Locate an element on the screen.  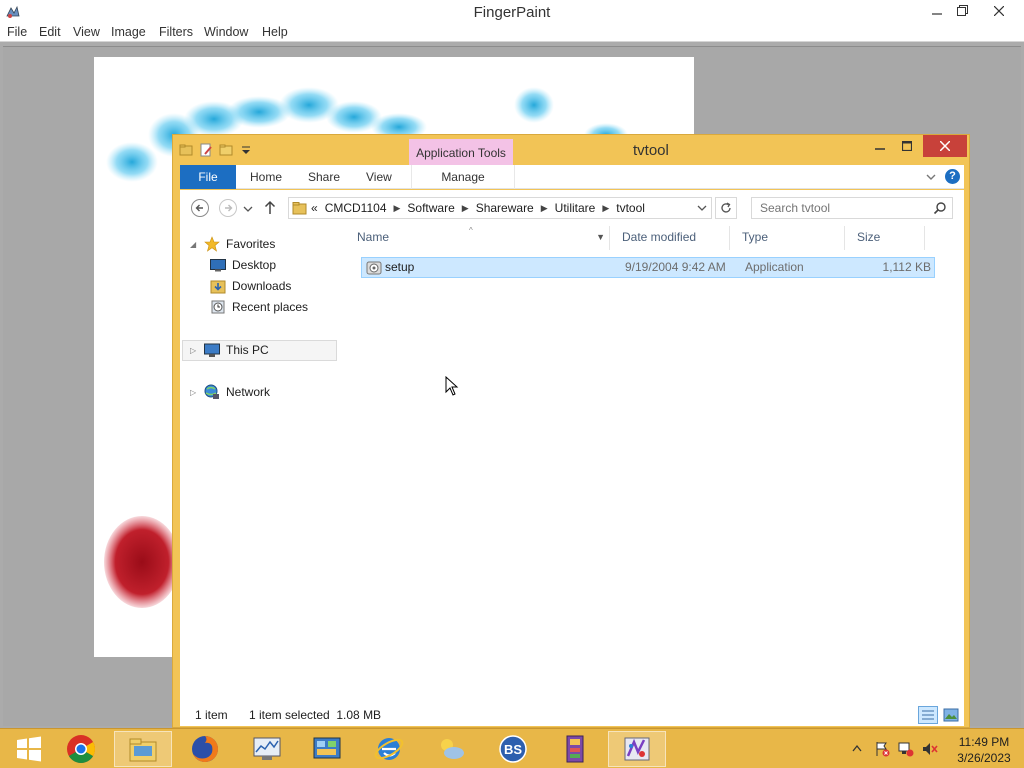
help-icon: ? is located at coordinates (952, 176).